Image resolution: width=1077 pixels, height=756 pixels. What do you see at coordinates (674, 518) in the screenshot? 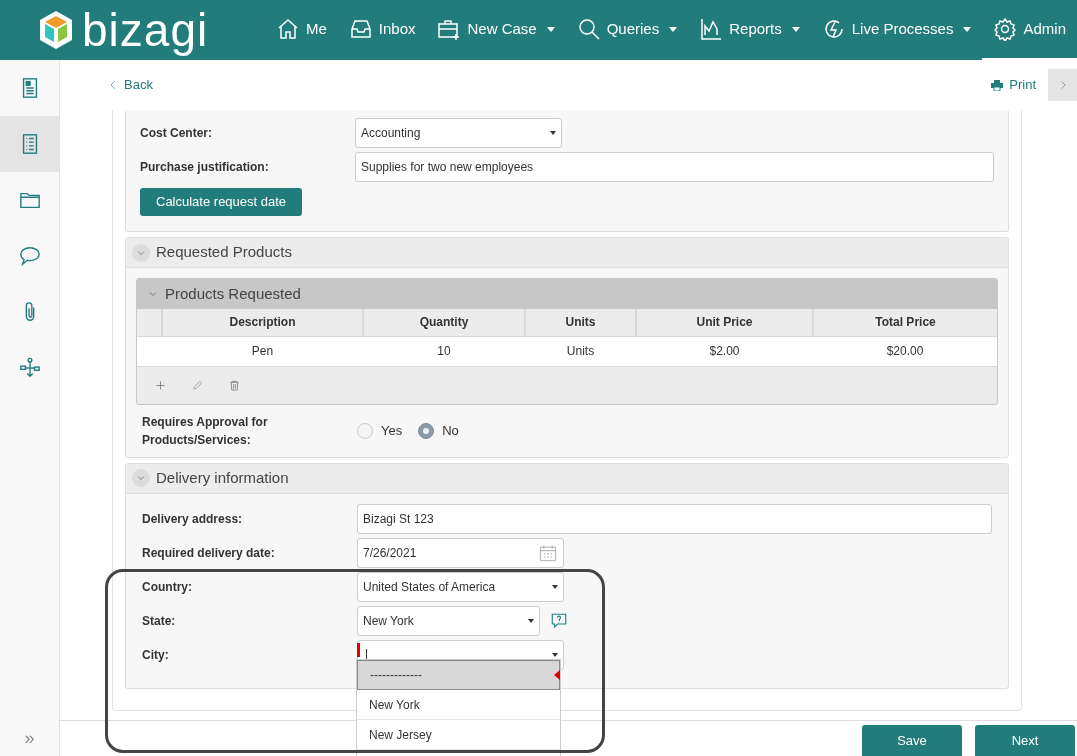
I see `input-field: Bizagi St 123` at bounding box center [674, 518].